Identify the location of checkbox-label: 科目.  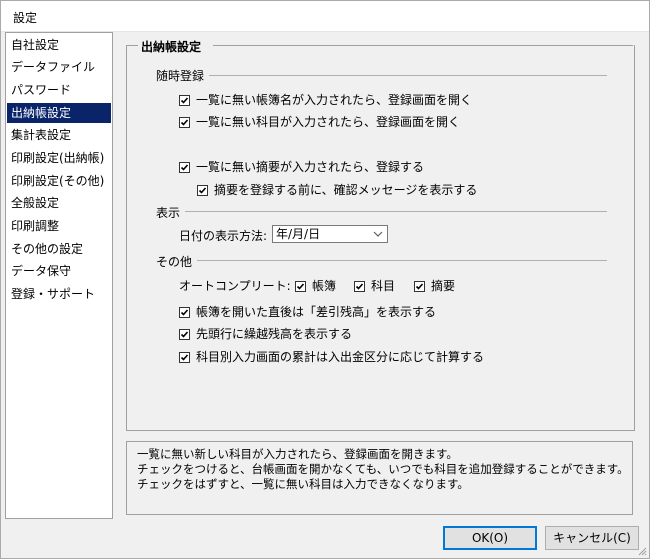
(383, 286).